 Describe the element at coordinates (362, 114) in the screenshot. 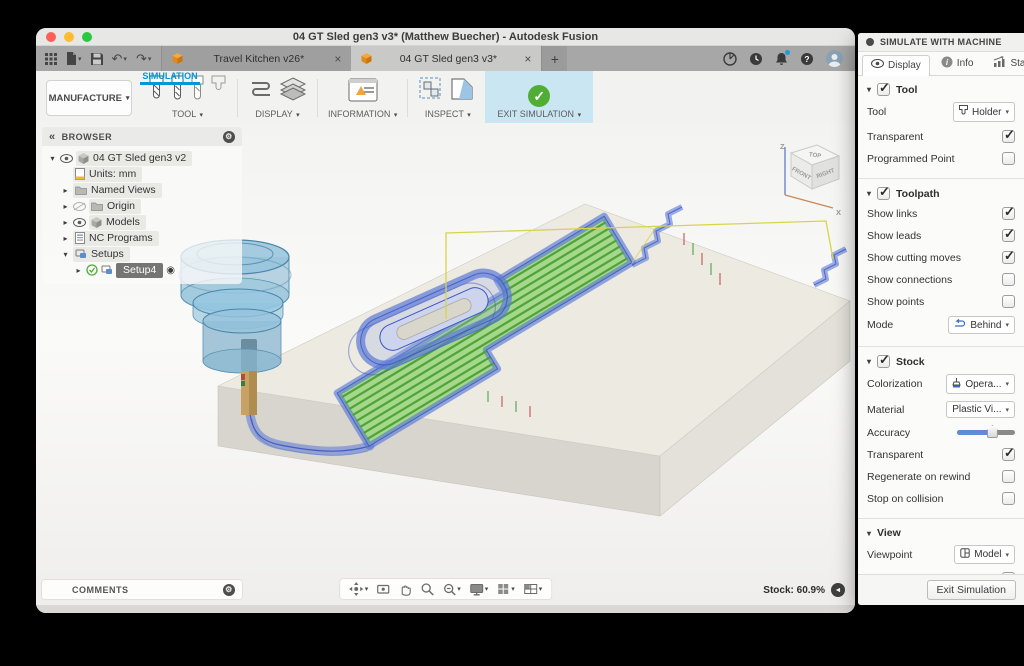

I see `information-group-label: INFORMATION ▾` at that location.